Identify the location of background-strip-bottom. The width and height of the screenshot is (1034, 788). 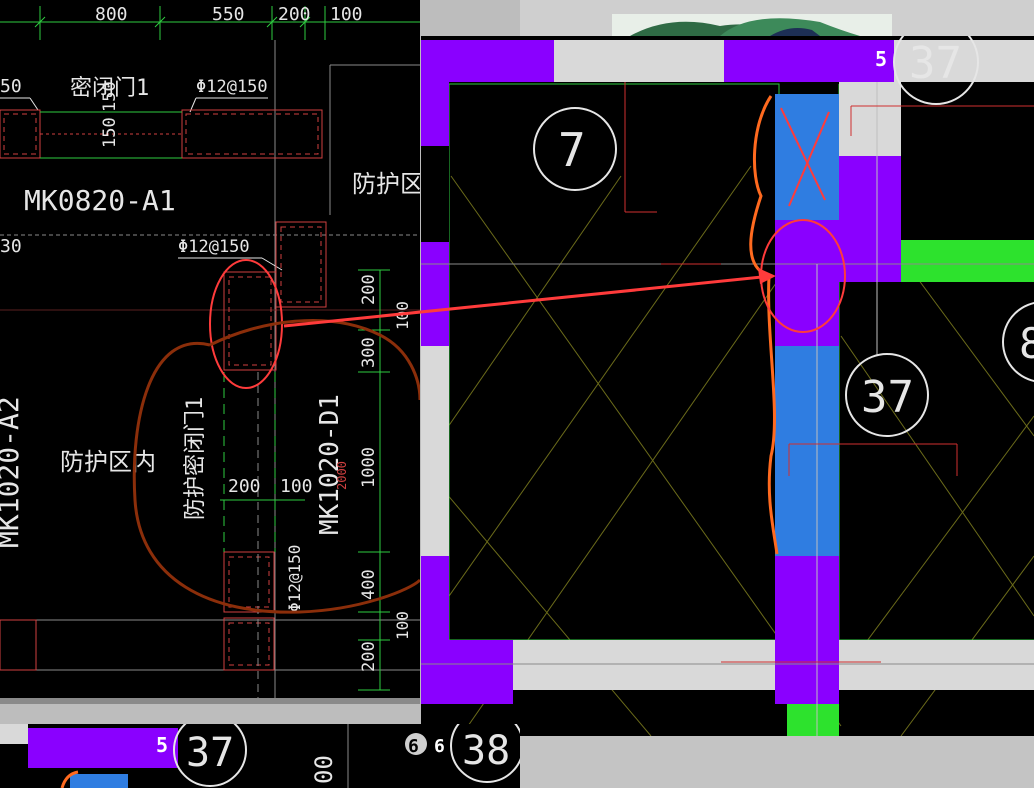
(777, 762).